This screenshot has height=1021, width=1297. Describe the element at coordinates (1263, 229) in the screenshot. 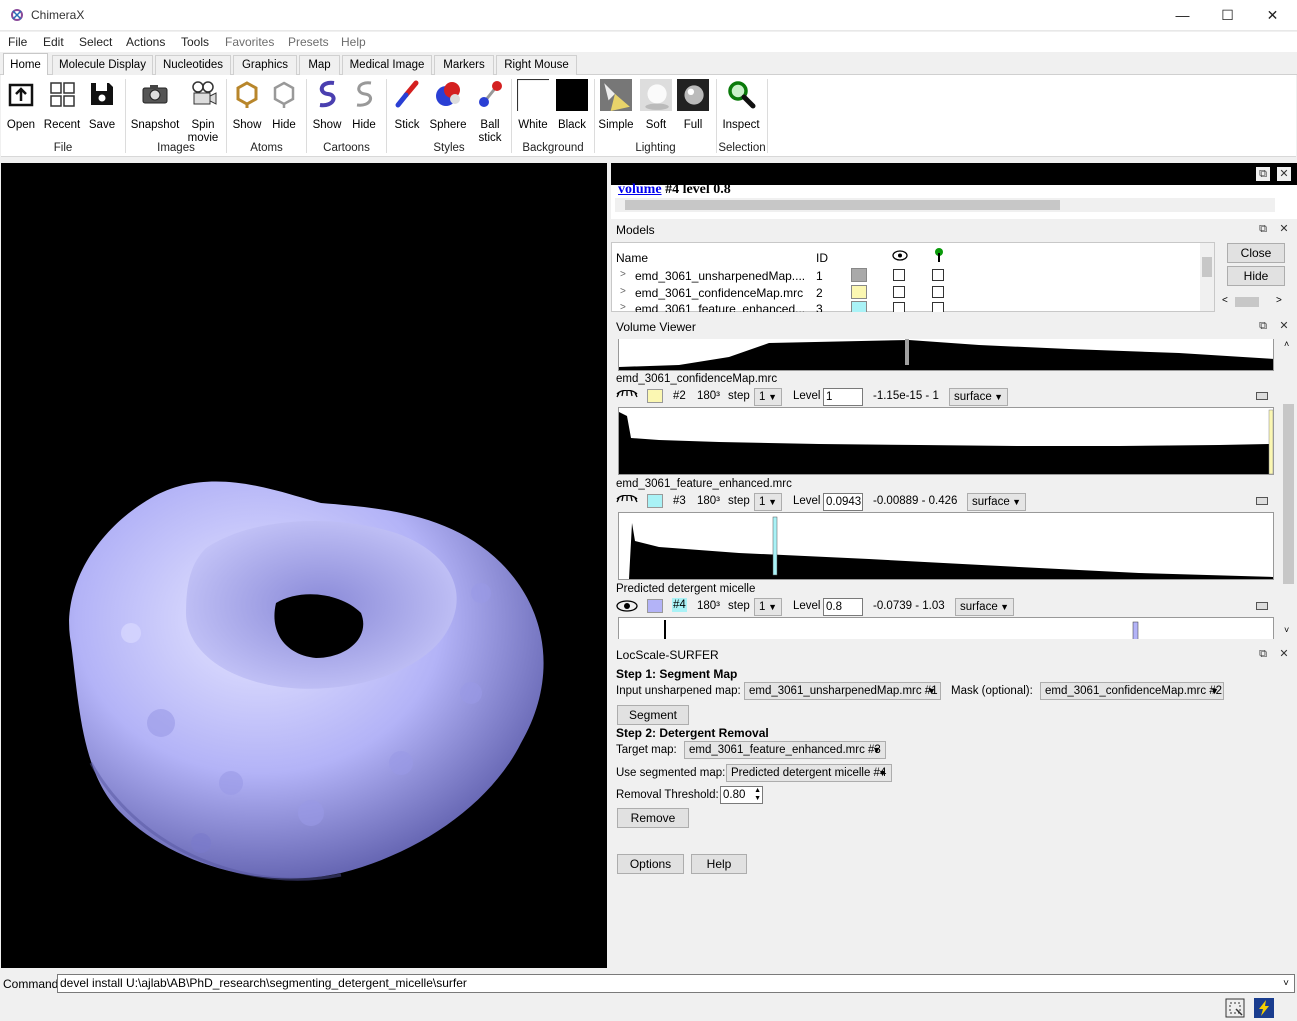

I see `models-float-icon: ⧉` at that location.